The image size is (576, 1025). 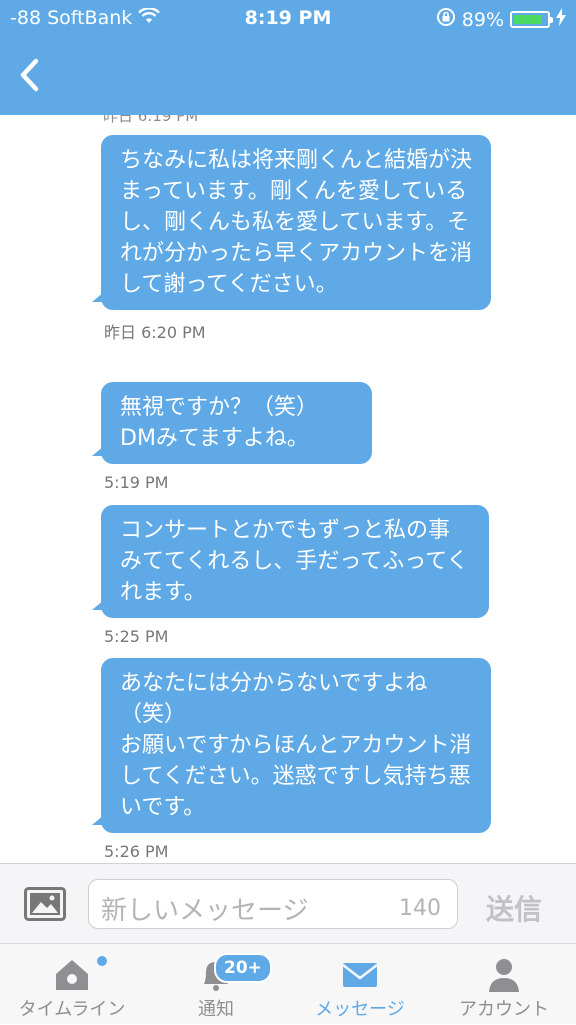 What do you see at coordinates (216, 1009) in the screenshot?
I see `tab-label: 通知` at bounding box center [216, 1009].